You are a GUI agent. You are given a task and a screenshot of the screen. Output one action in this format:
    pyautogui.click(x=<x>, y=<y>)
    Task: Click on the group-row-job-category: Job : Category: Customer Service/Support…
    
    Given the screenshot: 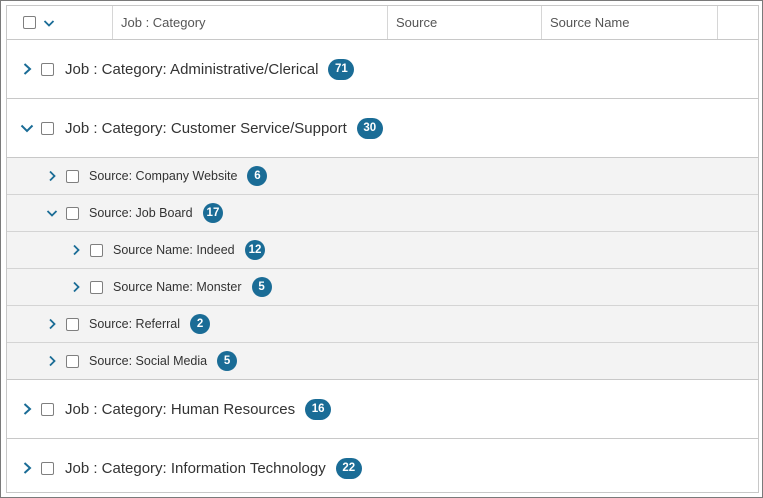 What is the action you would take?
    pyautogui.click(x=382, y=128)
    